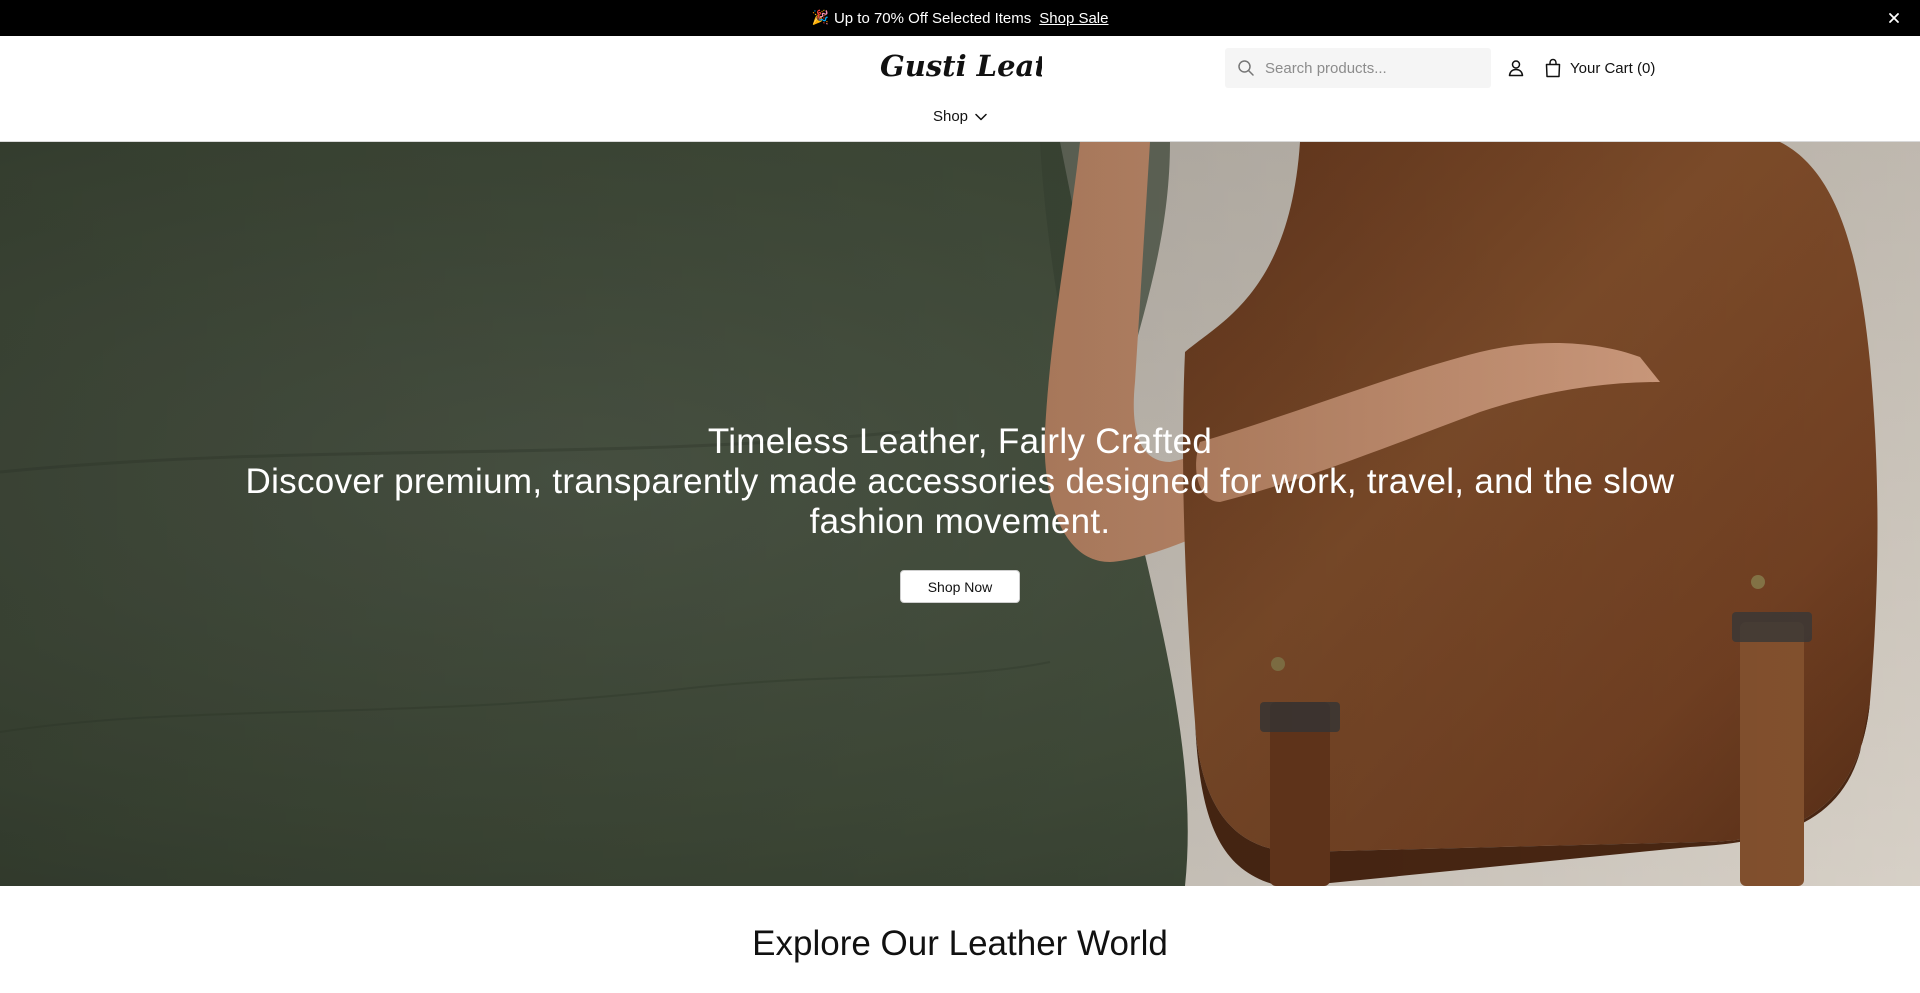  What do you see at coordinates (820, 18) in the screenshot?
I see `party-popper-icon: 🎉` at bounding box center [820, 18].